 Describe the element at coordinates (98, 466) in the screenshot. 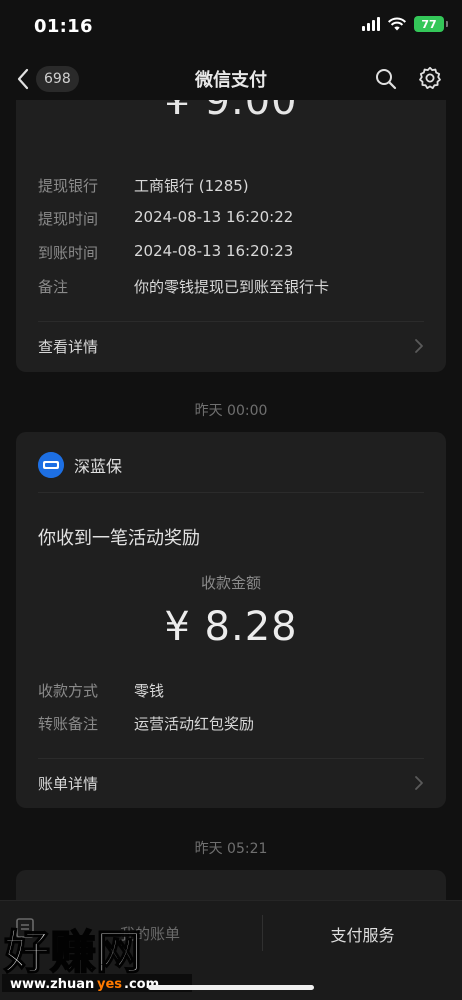

I see `merchant-name: 深蓝保` at that location.